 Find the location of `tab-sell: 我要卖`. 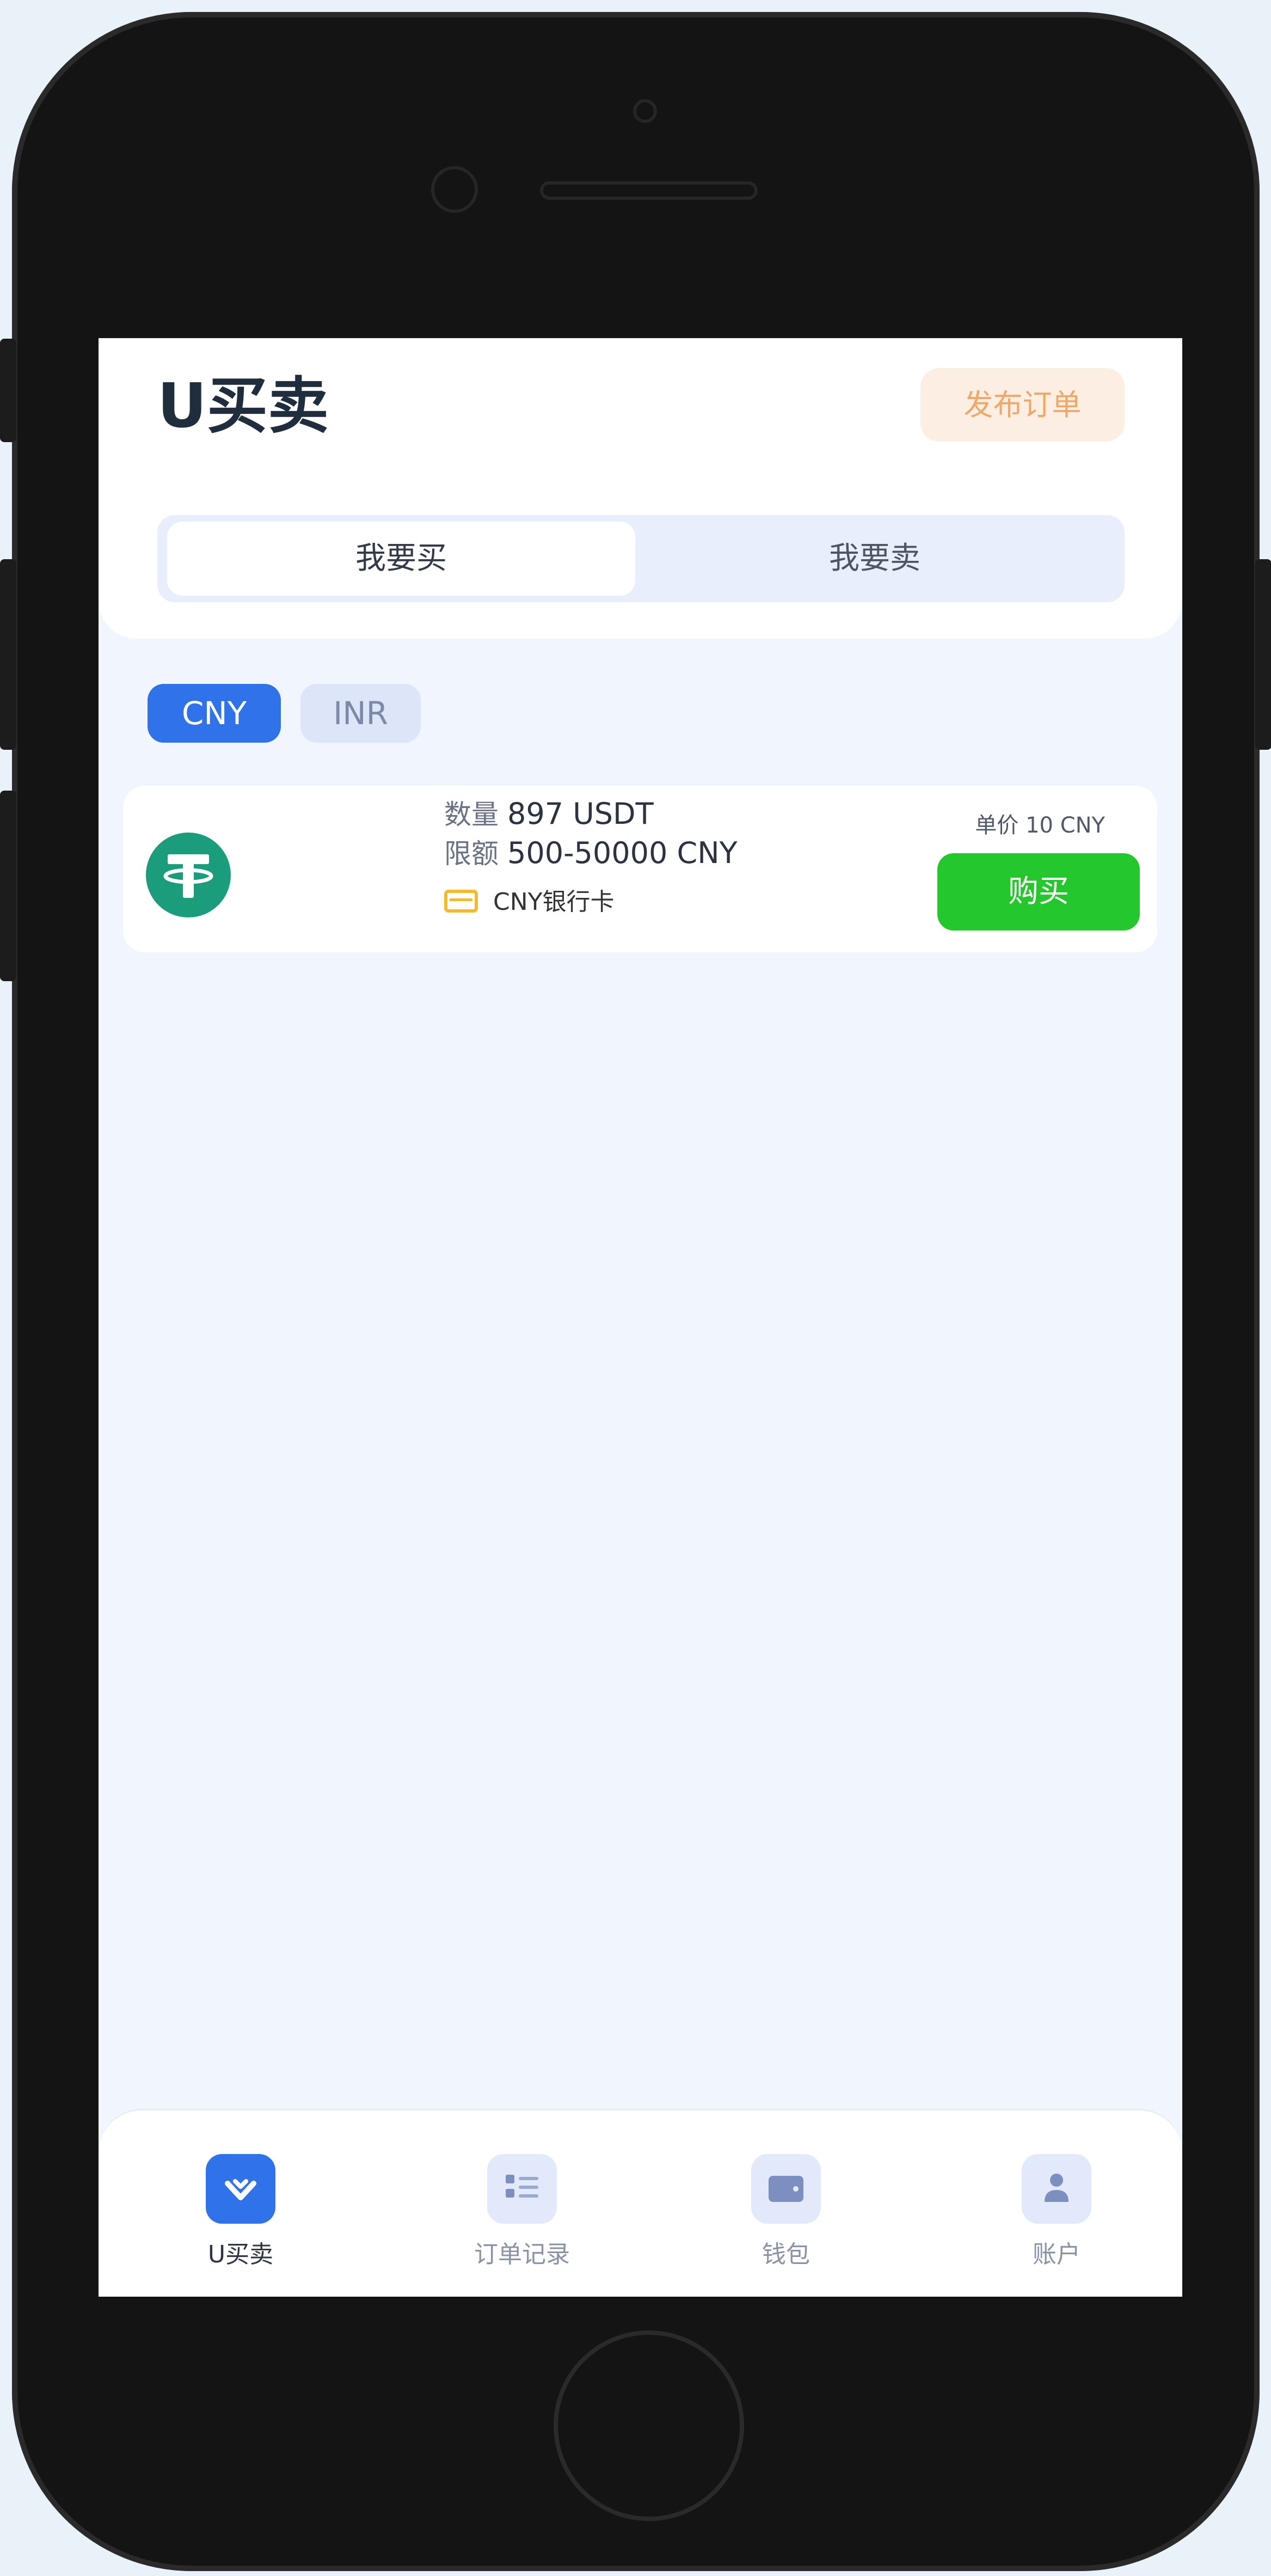

tab-sell: 我要卖 is located at coordinates (874, 559).